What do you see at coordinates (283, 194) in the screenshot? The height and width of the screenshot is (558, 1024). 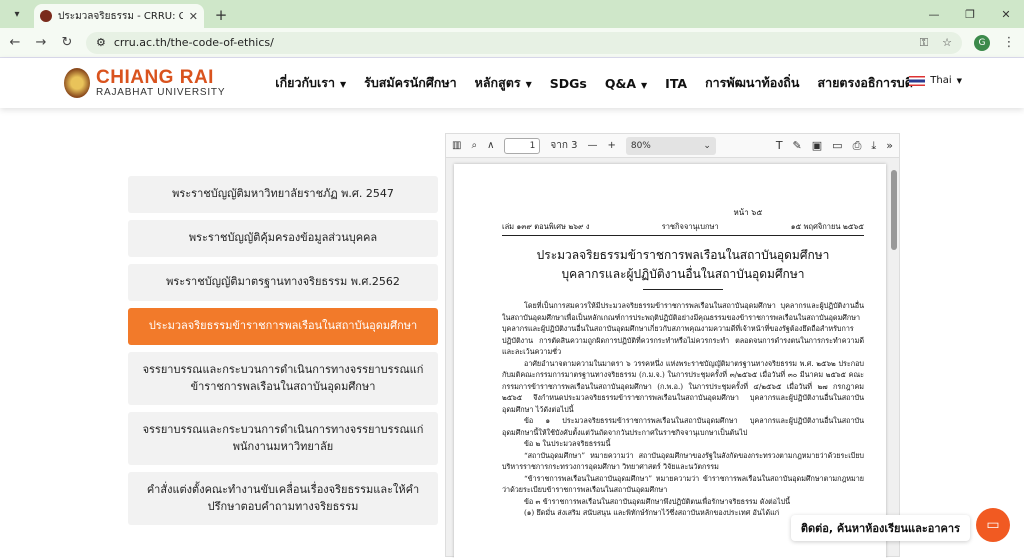 I see `menu-item-rajabhat-act: พระราชบัญญัติมหาวิทยาลัยราชภัฏ พ.ศ. 2547` at bounding box center [283, 194].